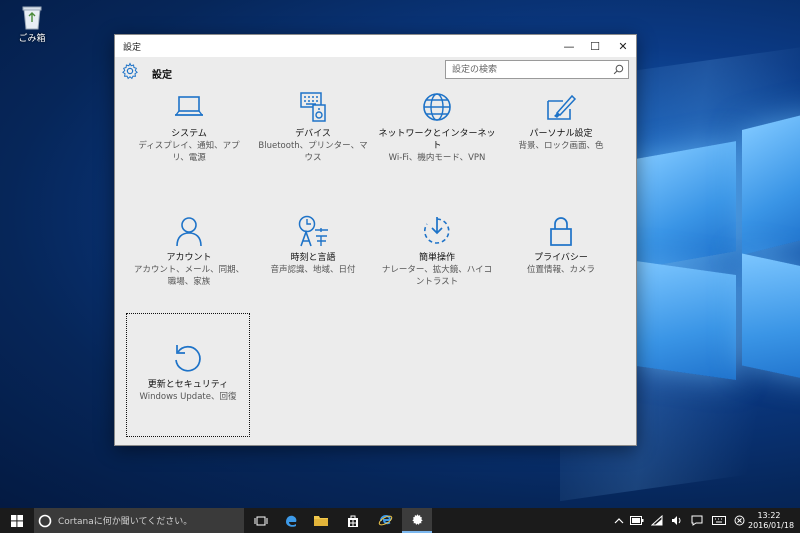 The image size is (800, 533). I want to click on tile-title: 時刻と言語, so click(313, 258).